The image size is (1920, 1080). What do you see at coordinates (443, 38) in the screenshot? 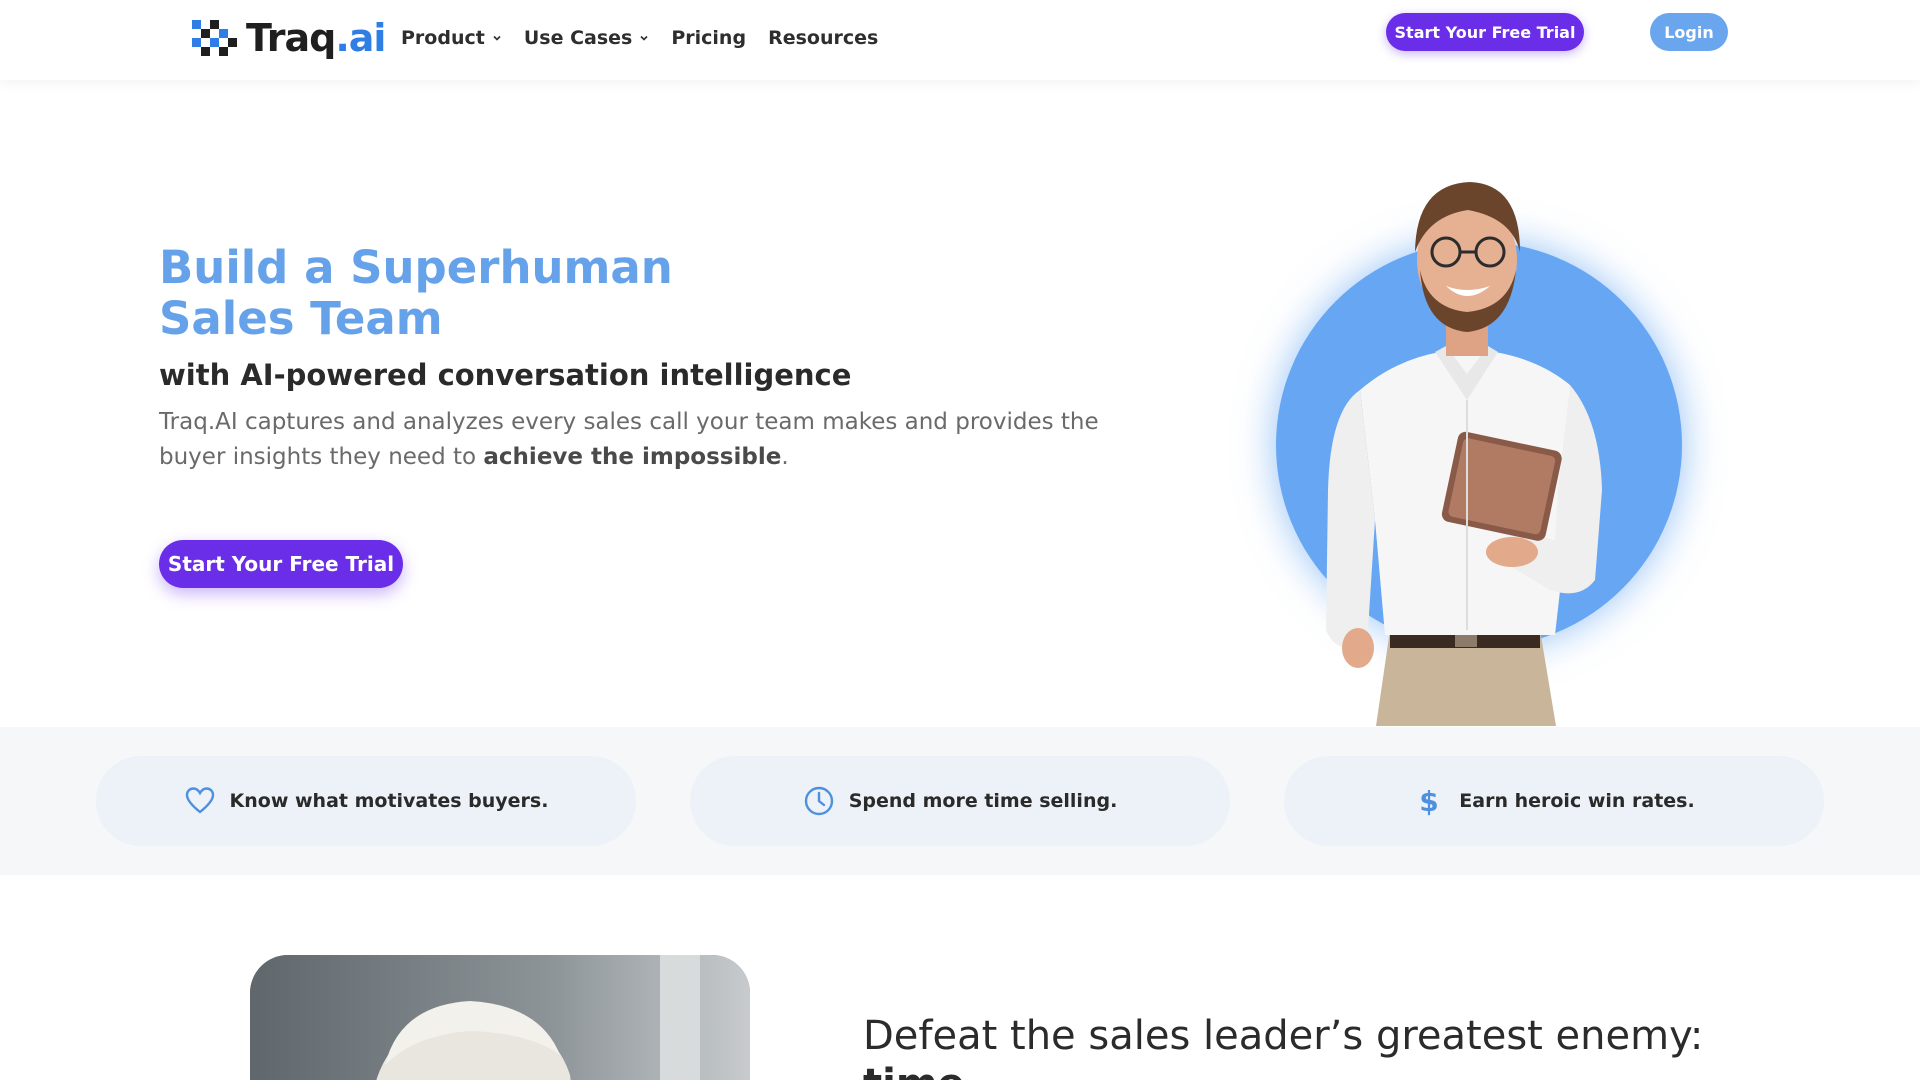
I see `nav-label: Product` at bounding box center [443, 38].